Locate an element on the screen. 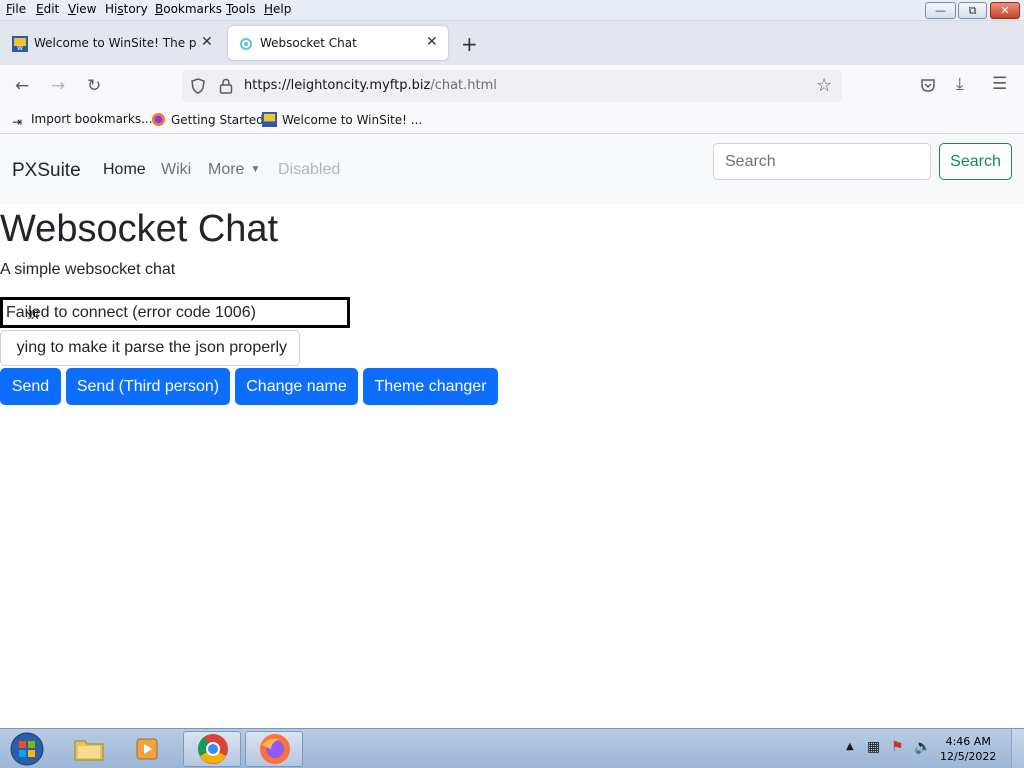 The height and width of the screenshot is (768, 1024). system-clock: 4:46 AM 12/5/2022 is located at coordinates (968, 749).